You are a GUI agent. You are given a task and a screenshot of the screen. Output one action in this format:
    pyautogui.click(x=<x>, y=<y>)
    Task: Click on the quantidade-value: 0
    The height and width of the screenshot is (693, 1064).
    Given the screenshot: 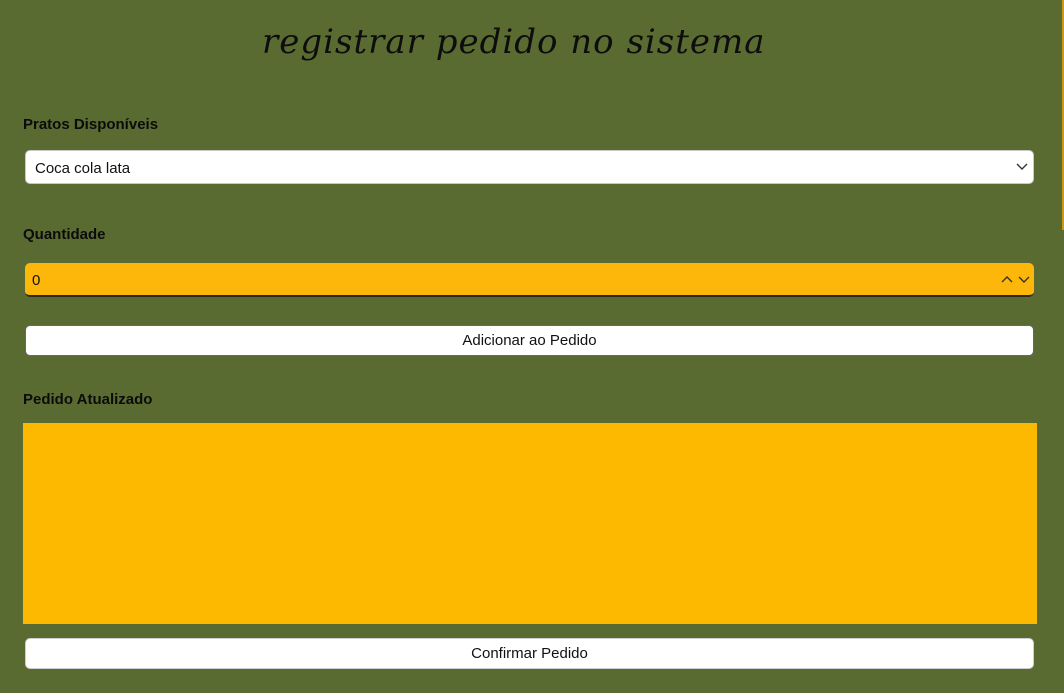 What is the action you would take?
    pyautogui.click(x=36, y=280)
    